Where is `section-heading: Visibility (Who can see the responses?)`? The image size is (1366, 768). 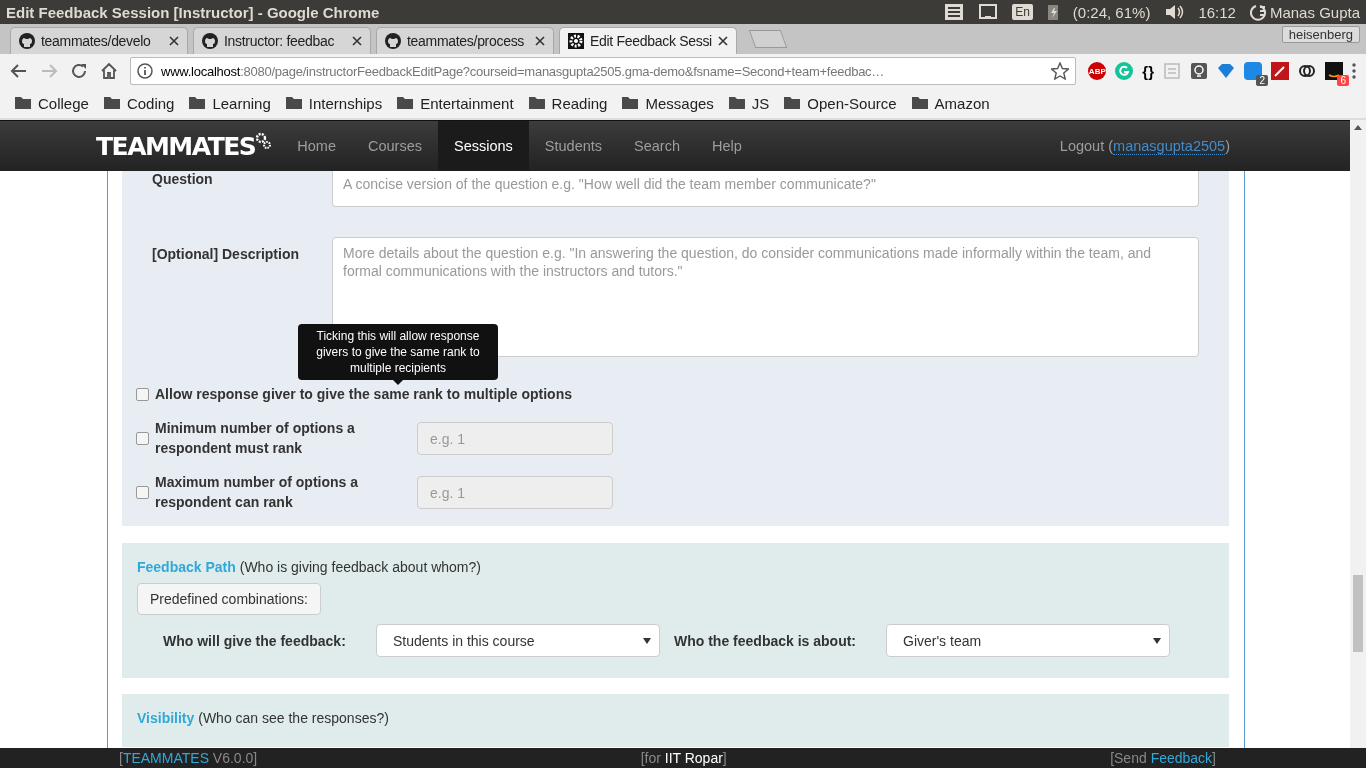
section-heading: Visibility (Who can see the responses?) is located at coordinates (263, 718).